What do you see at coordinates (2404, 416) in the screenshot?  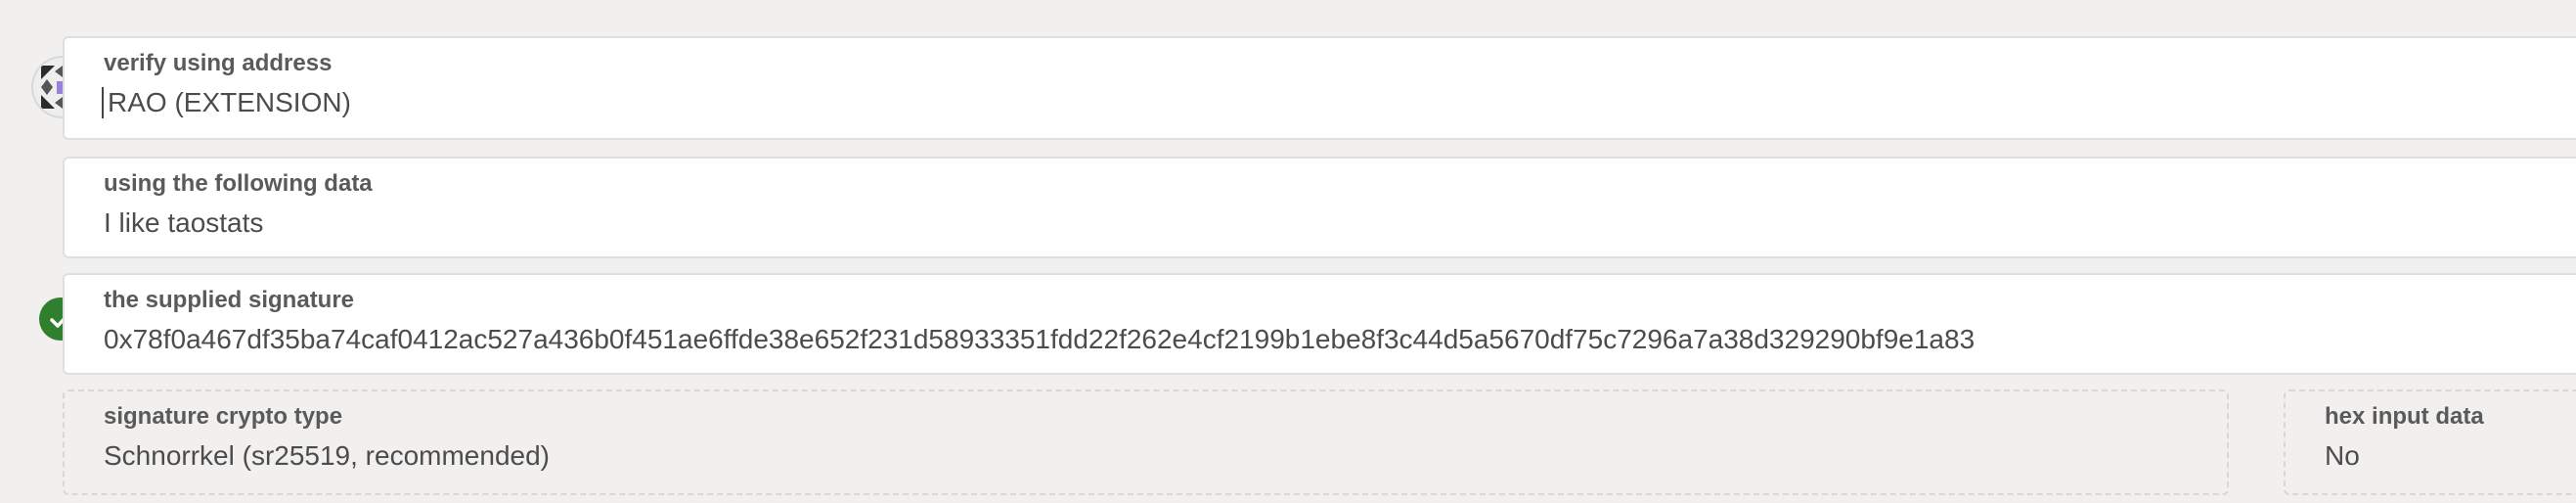 I see `hex-input-label: hex input data` at bounding box center [2404, 416].